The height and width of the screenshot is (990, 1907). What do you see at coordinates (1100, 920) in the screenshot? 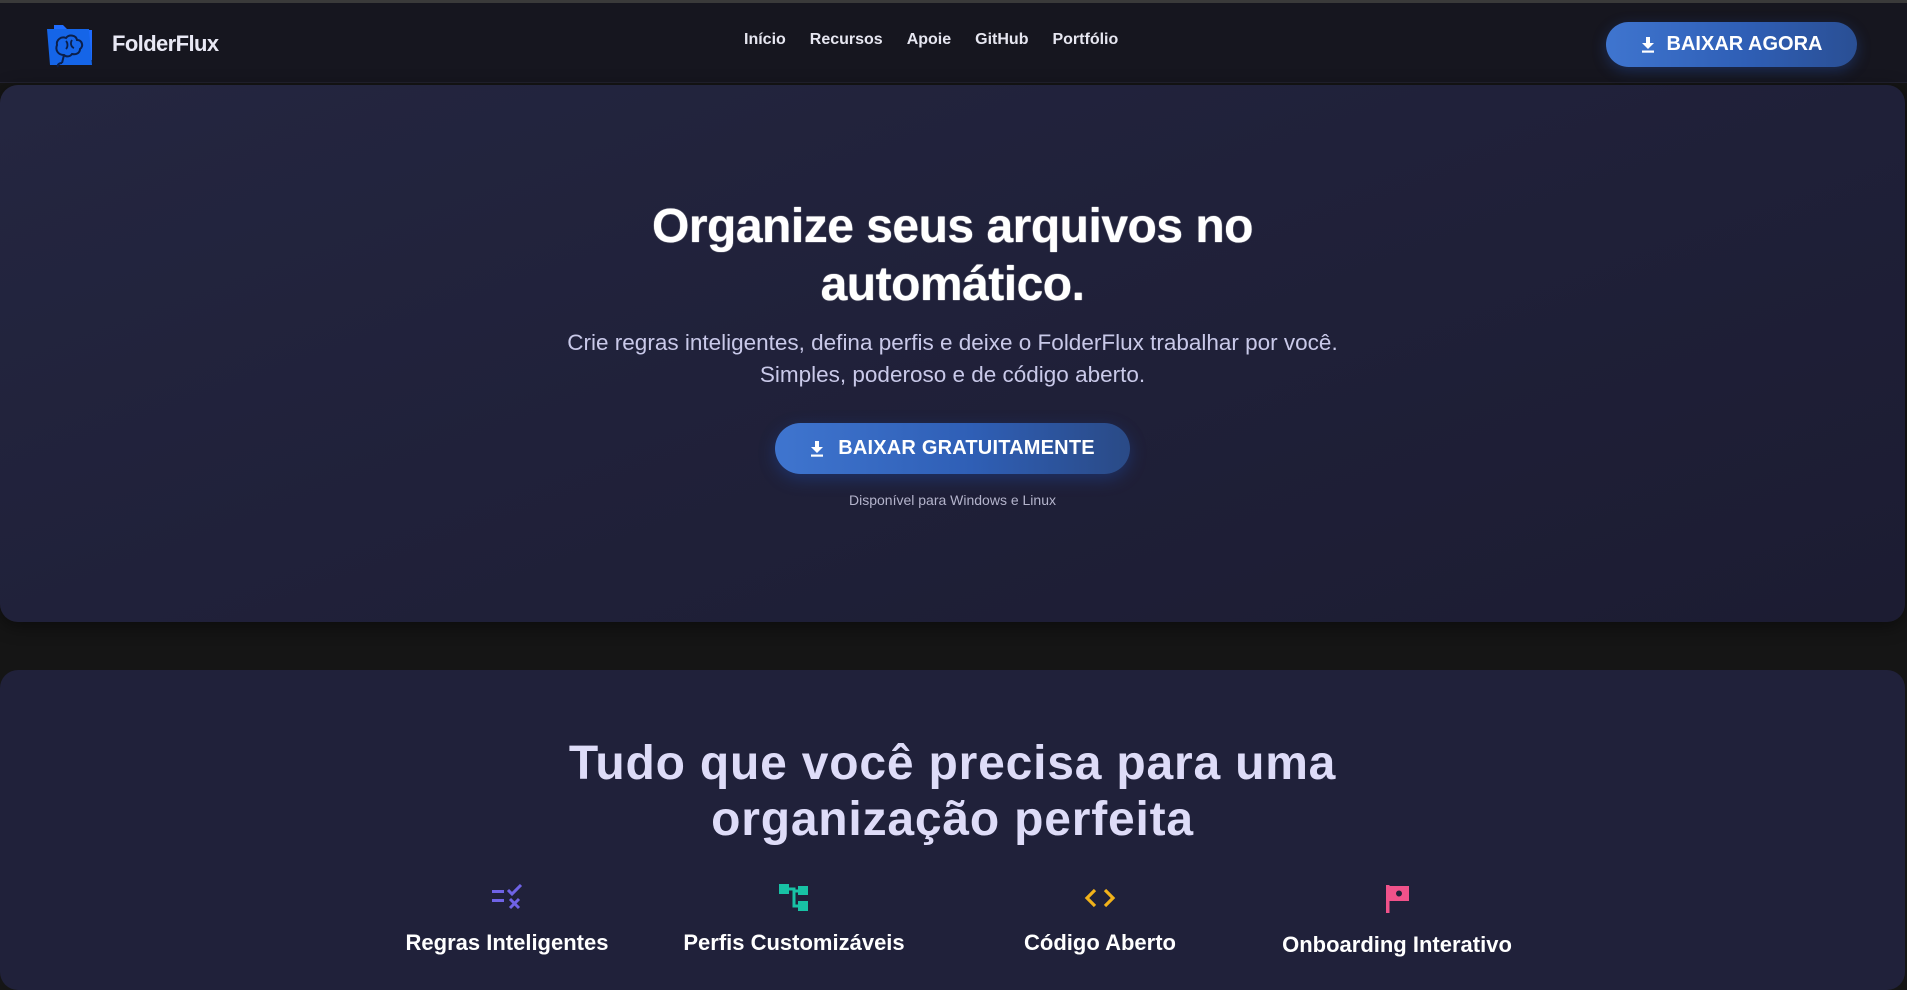
I see `feature-card-open-source: Código Aberto` at bounding box center [1100, 920].